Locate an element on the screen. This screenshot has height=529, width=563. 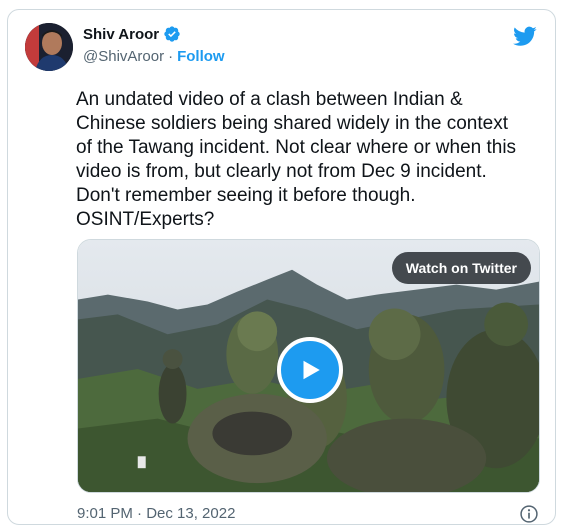
twitter-bird-icon is located at coordinates (525, 36).